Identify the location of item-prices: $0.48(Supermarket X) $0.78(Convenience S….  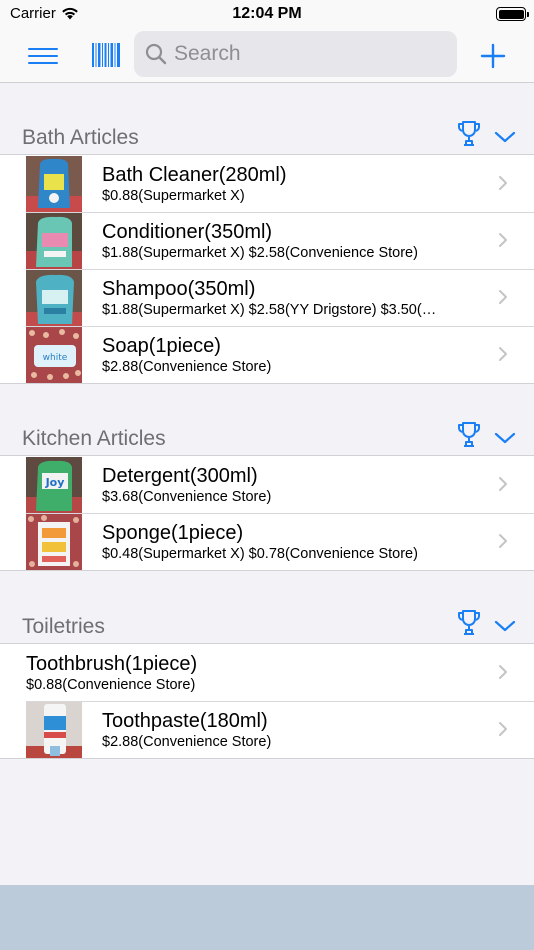
(260, 553).